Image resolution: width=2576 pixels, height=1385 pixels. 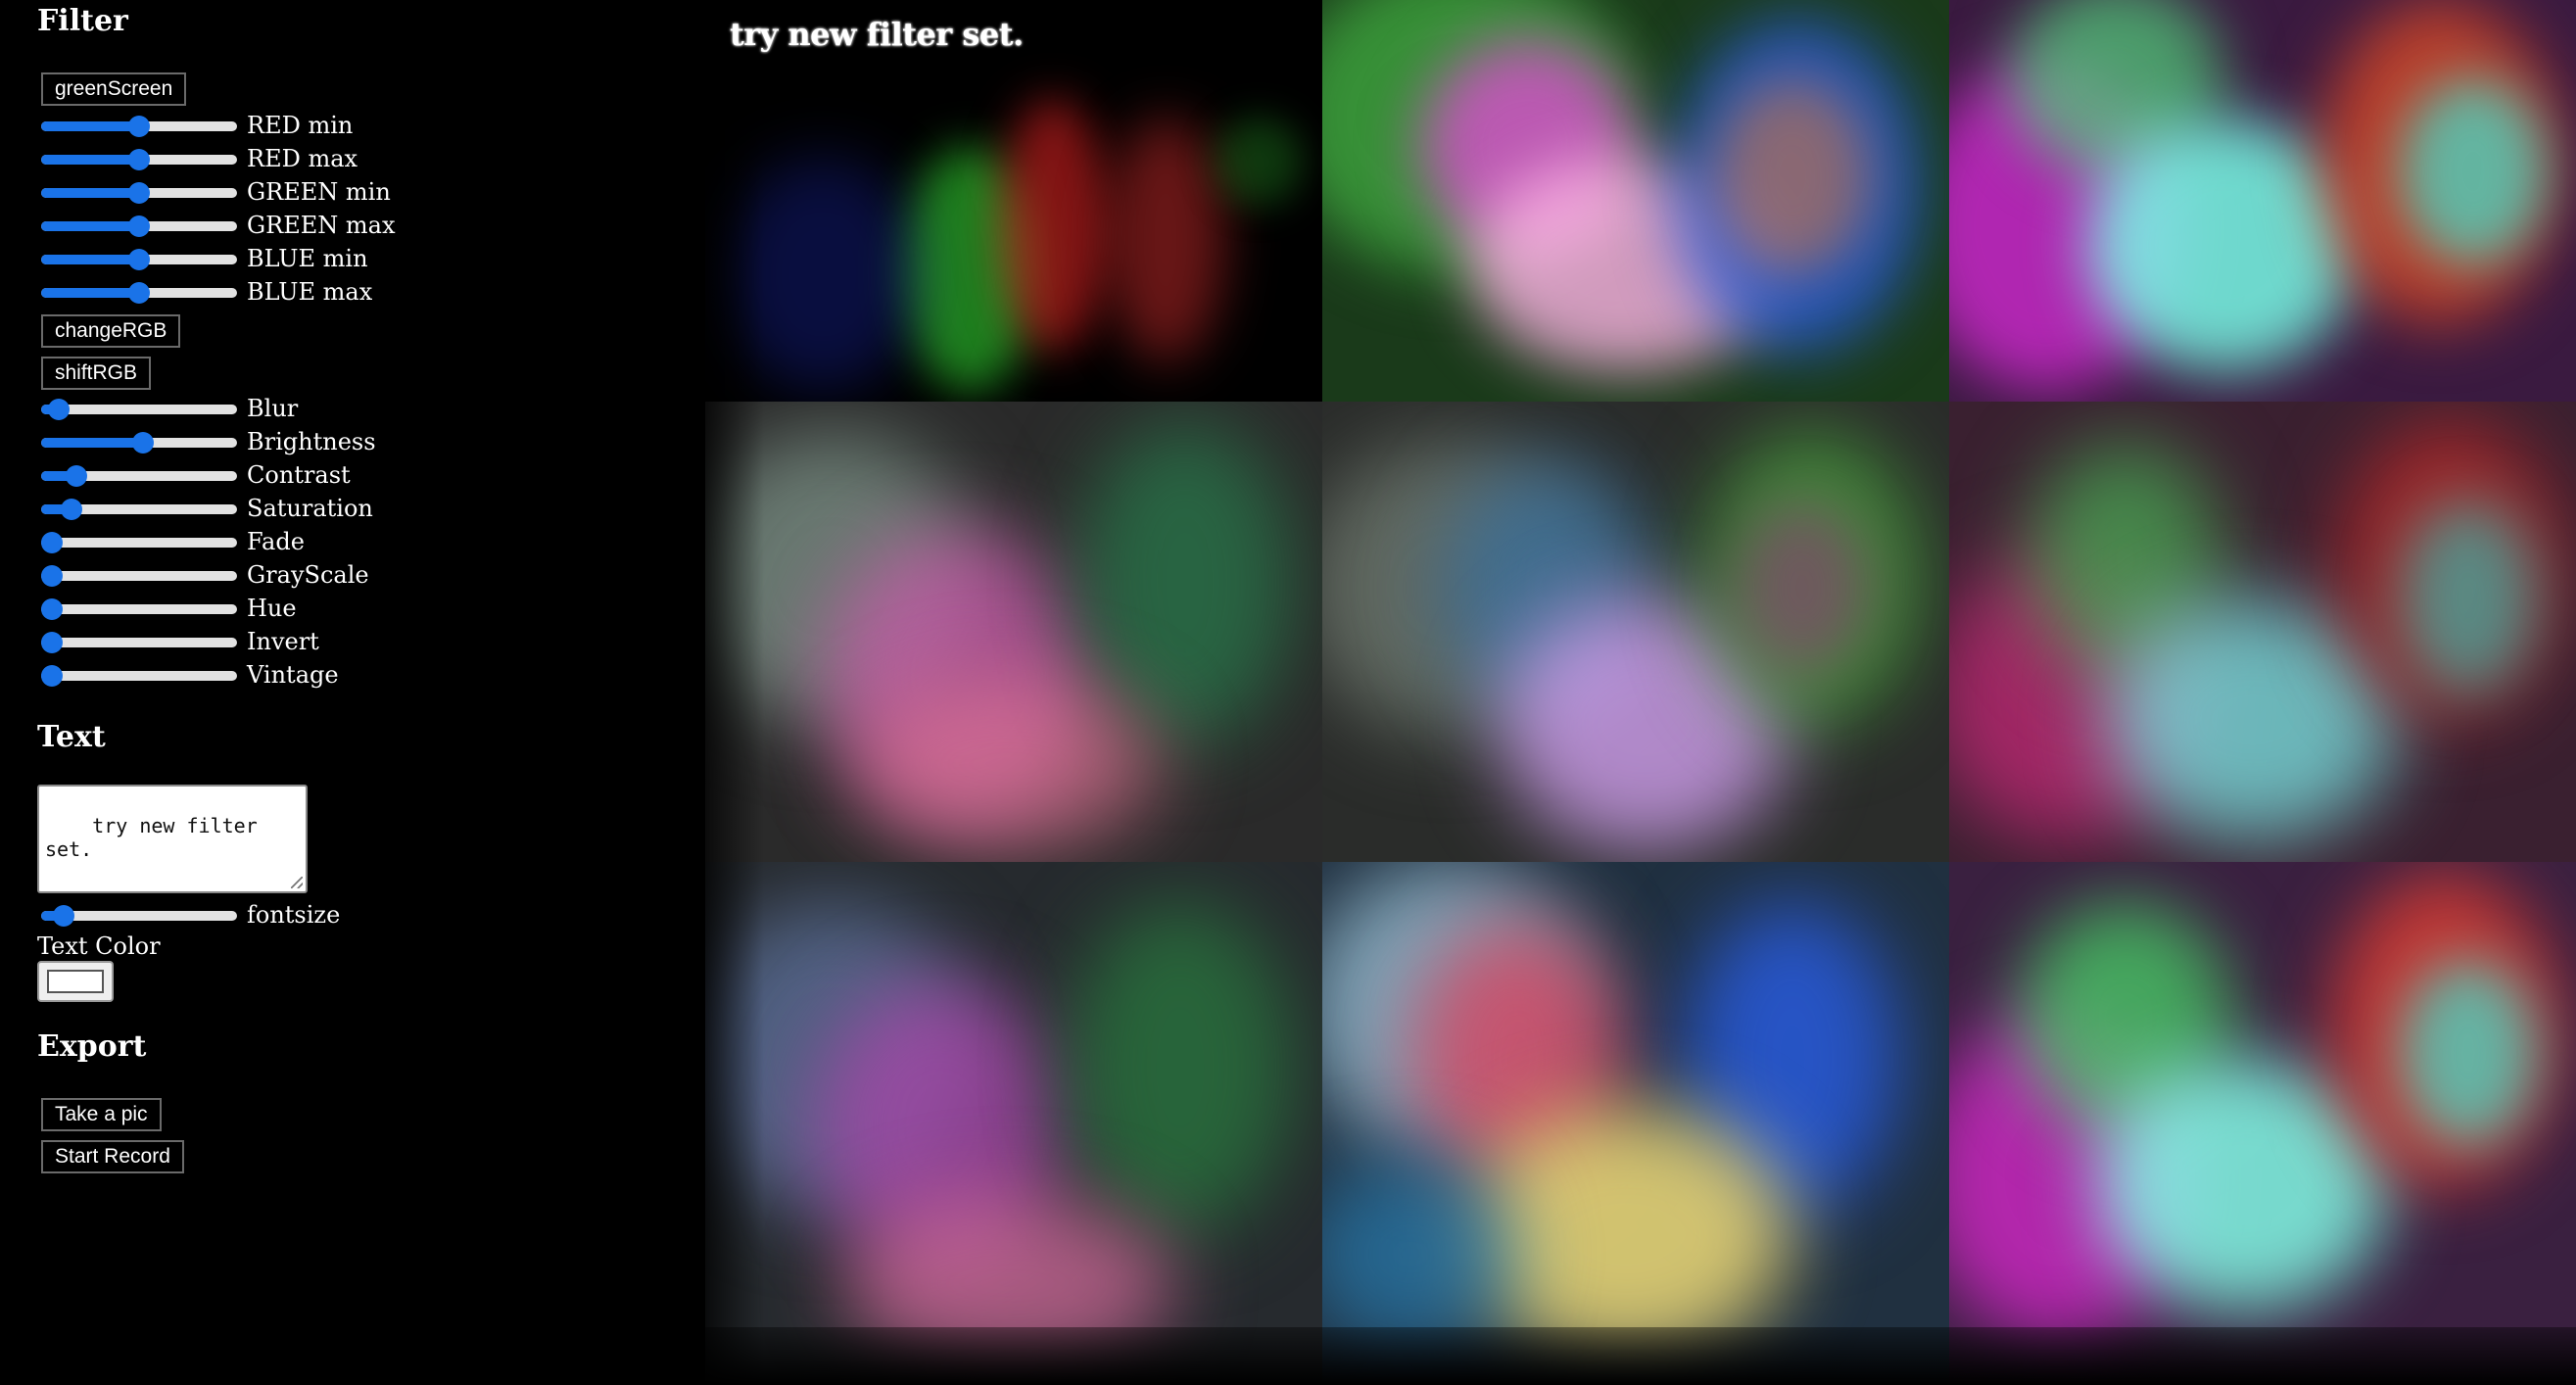 What do you see at coordinates (139, 609) in the screenshot?
I see `hue-slider-track` at bounding box center [139, 609].